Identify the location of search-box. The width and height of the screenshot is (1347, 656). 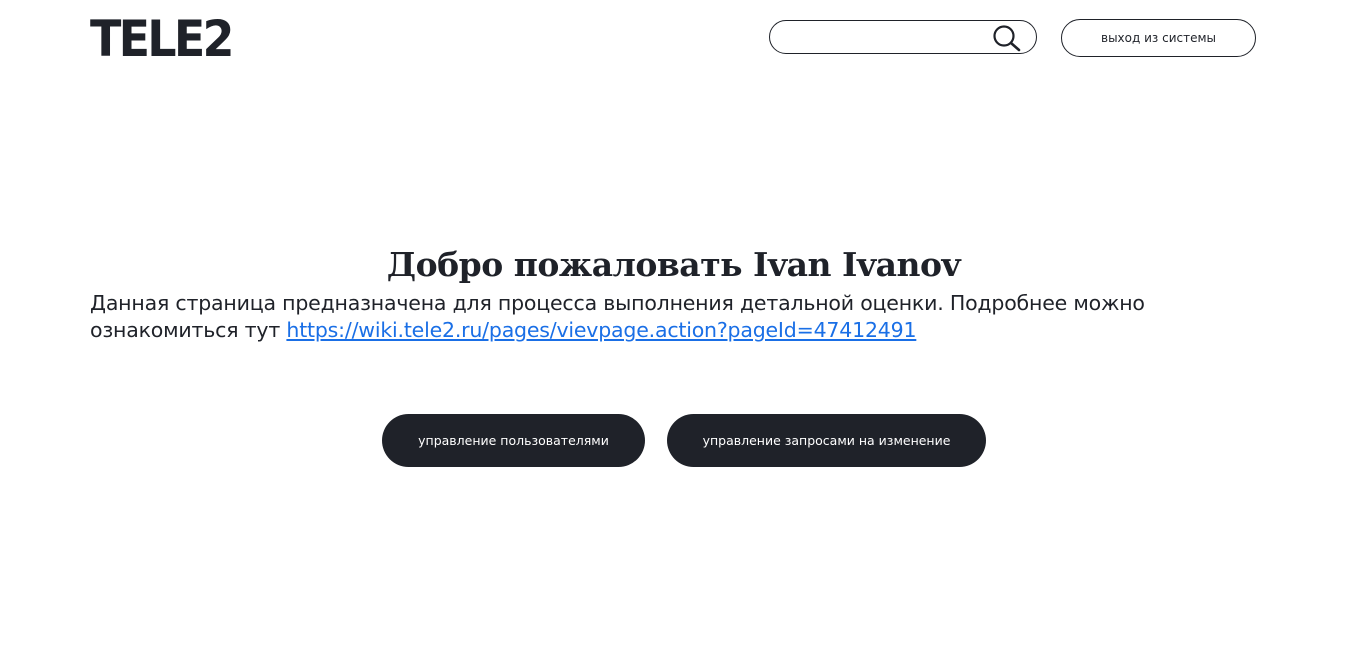
(903, 37).